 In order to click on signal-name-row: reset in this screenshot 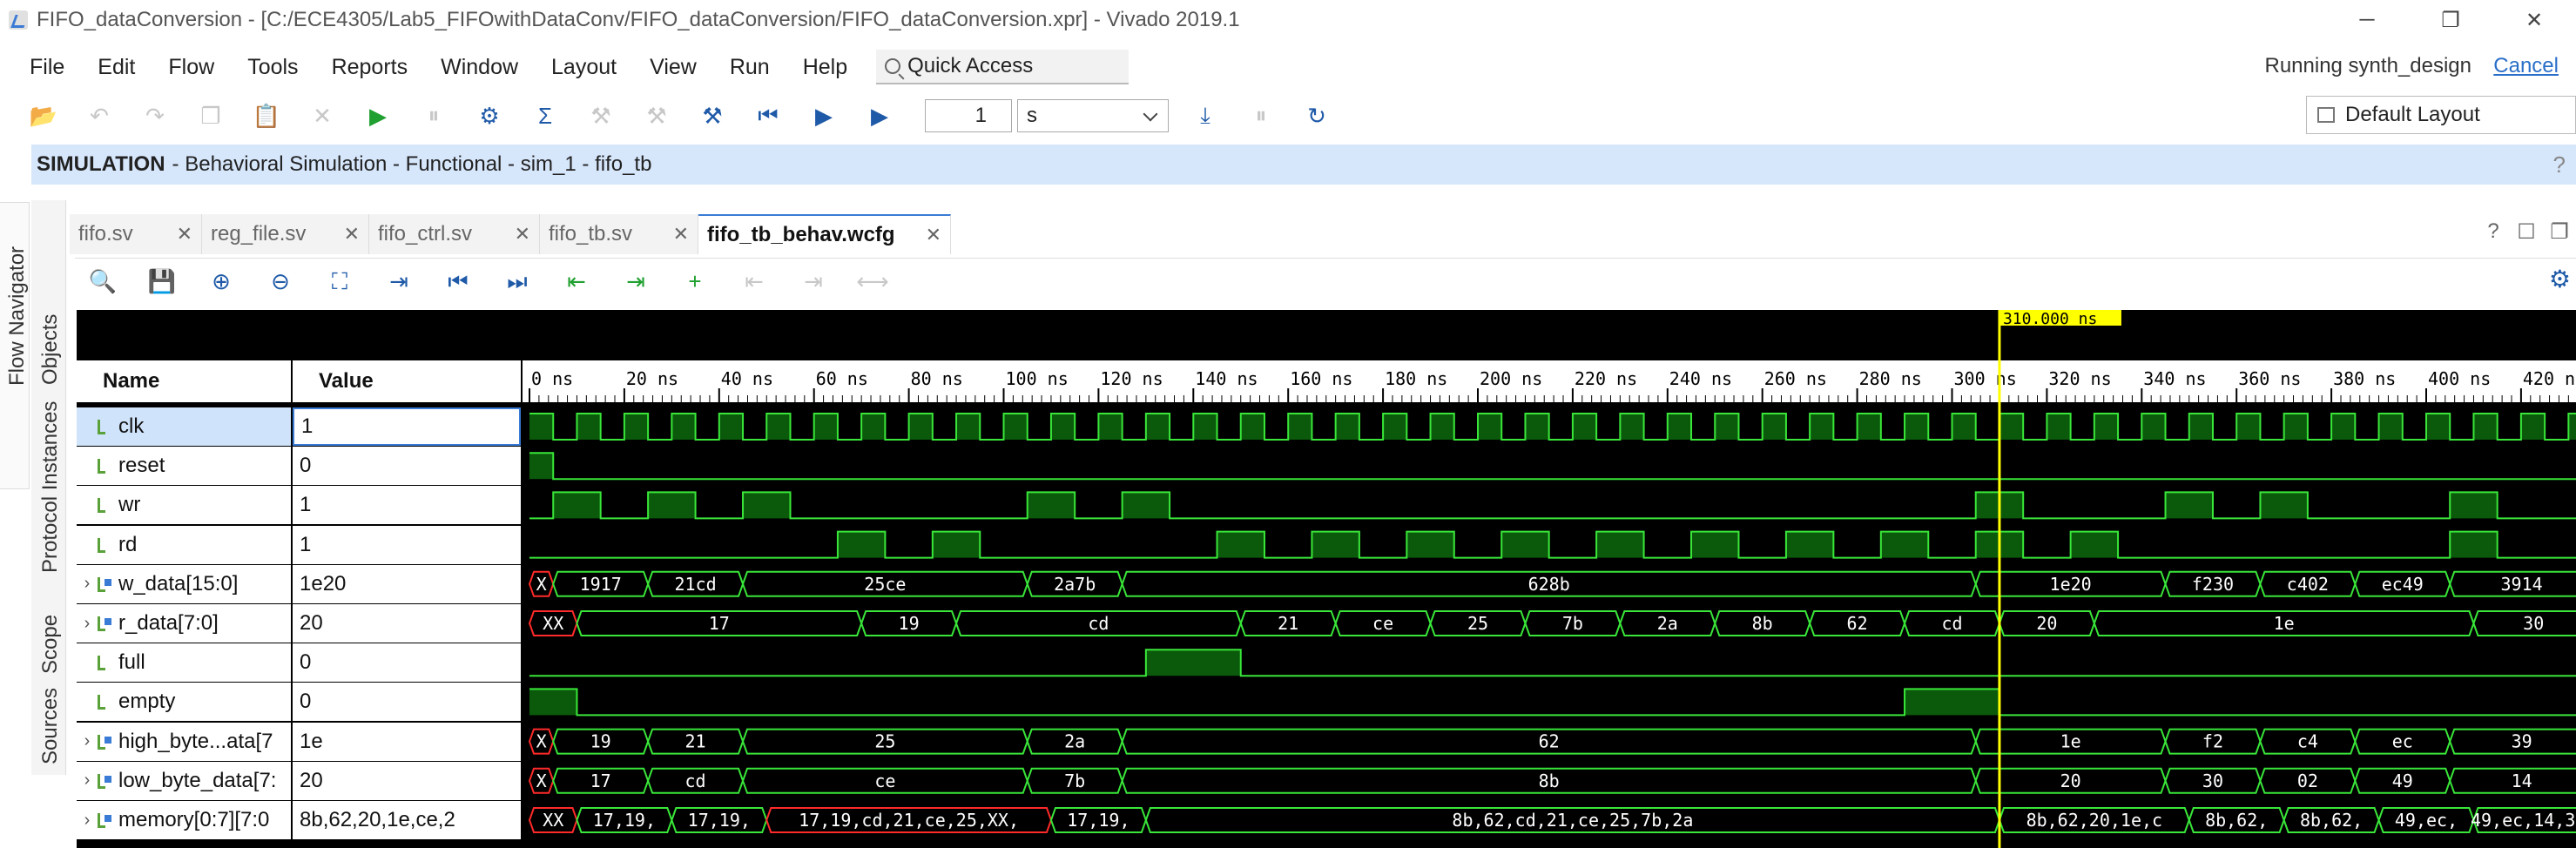, I will do `click(184, 466)`.